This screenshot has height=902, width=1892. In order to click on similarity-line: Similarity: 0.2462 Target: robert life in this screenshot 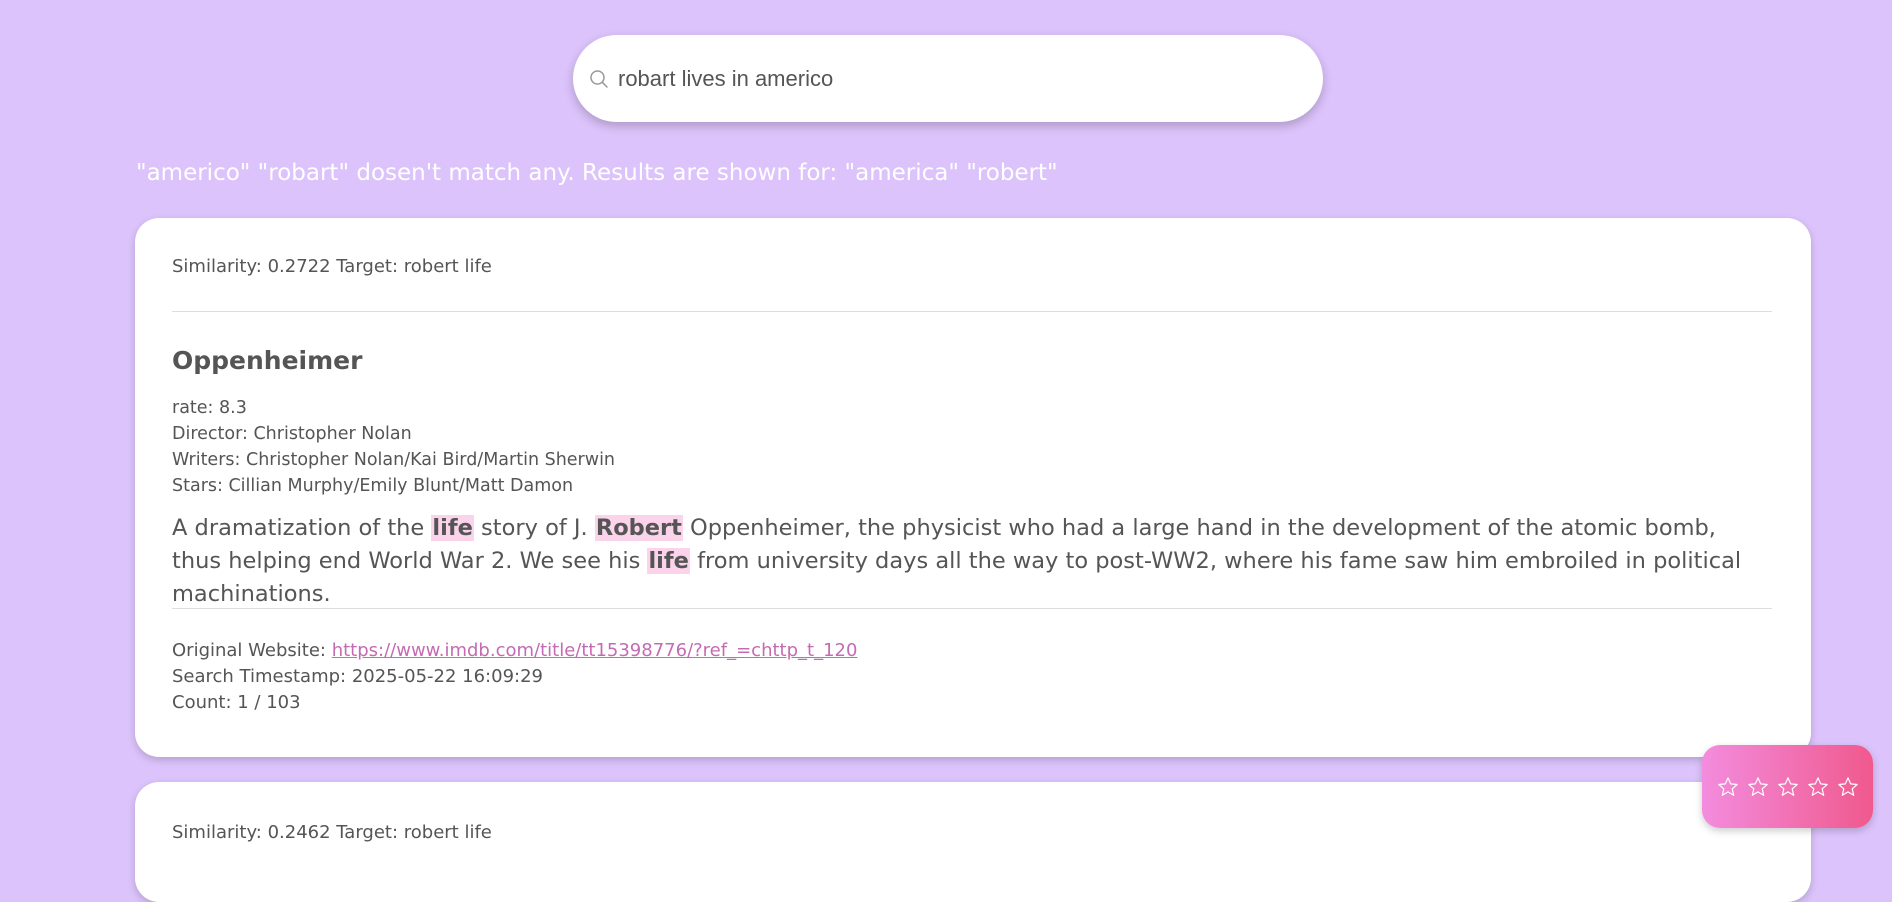, I will do `click(332, 832)`.